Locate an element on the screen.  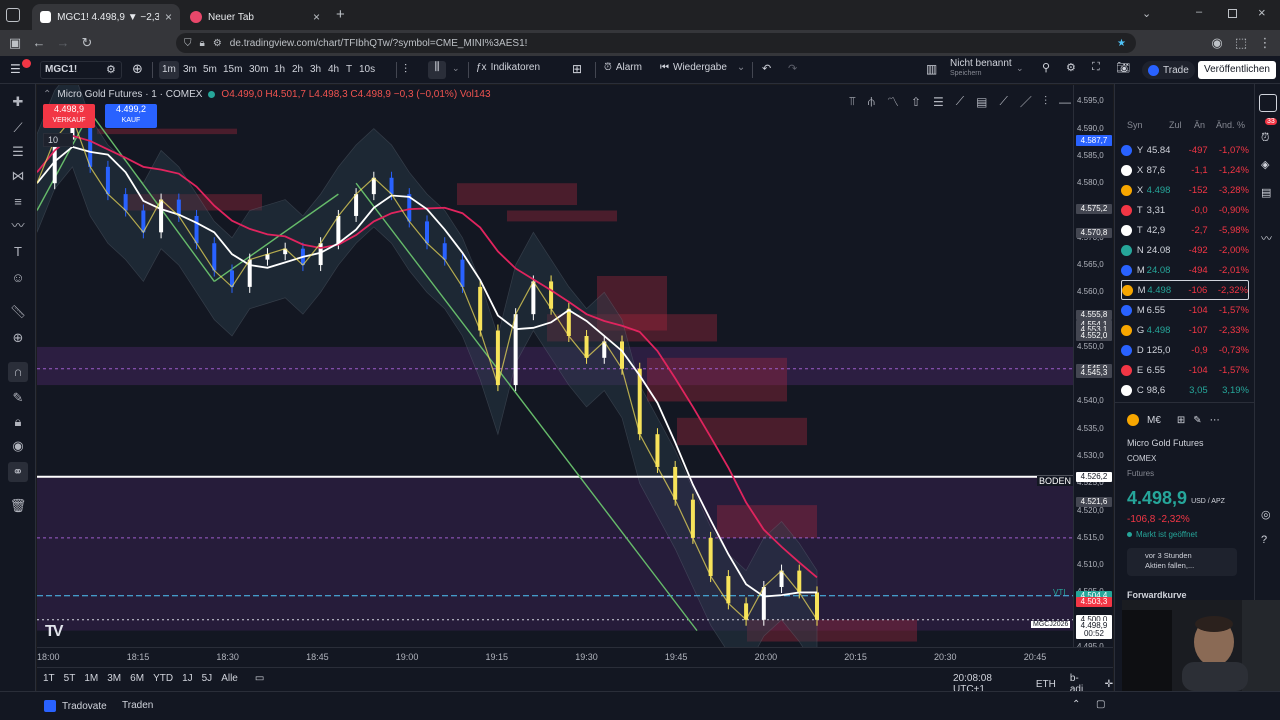
maximize-panel-icon: ▢ is located at coordinates (1100, 704).